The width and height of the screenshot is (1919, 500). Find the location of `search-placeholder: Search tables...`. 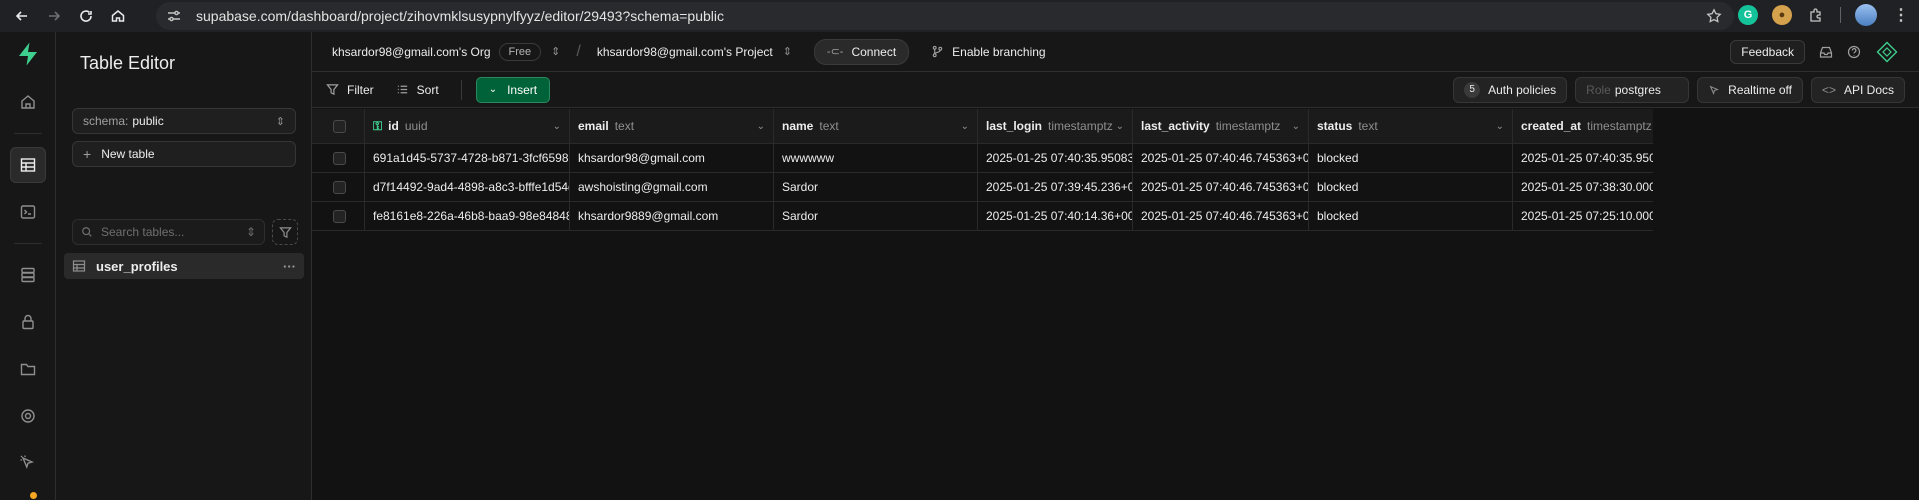

search-placeholder: Search tables... is located at coordinates (143, 232).